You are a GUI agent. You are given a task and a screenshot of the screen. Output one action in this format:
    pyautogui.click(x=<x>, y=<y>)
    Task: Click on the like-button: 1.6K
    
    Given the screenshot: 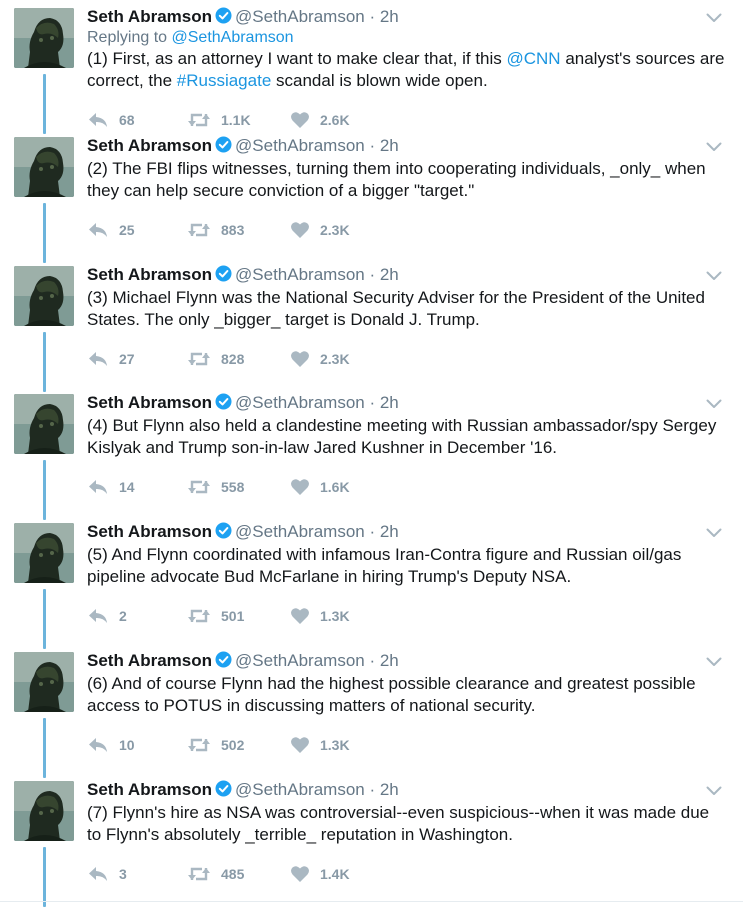 What is the action you would take?
    pyautogui.click(x=320, y=487)
    